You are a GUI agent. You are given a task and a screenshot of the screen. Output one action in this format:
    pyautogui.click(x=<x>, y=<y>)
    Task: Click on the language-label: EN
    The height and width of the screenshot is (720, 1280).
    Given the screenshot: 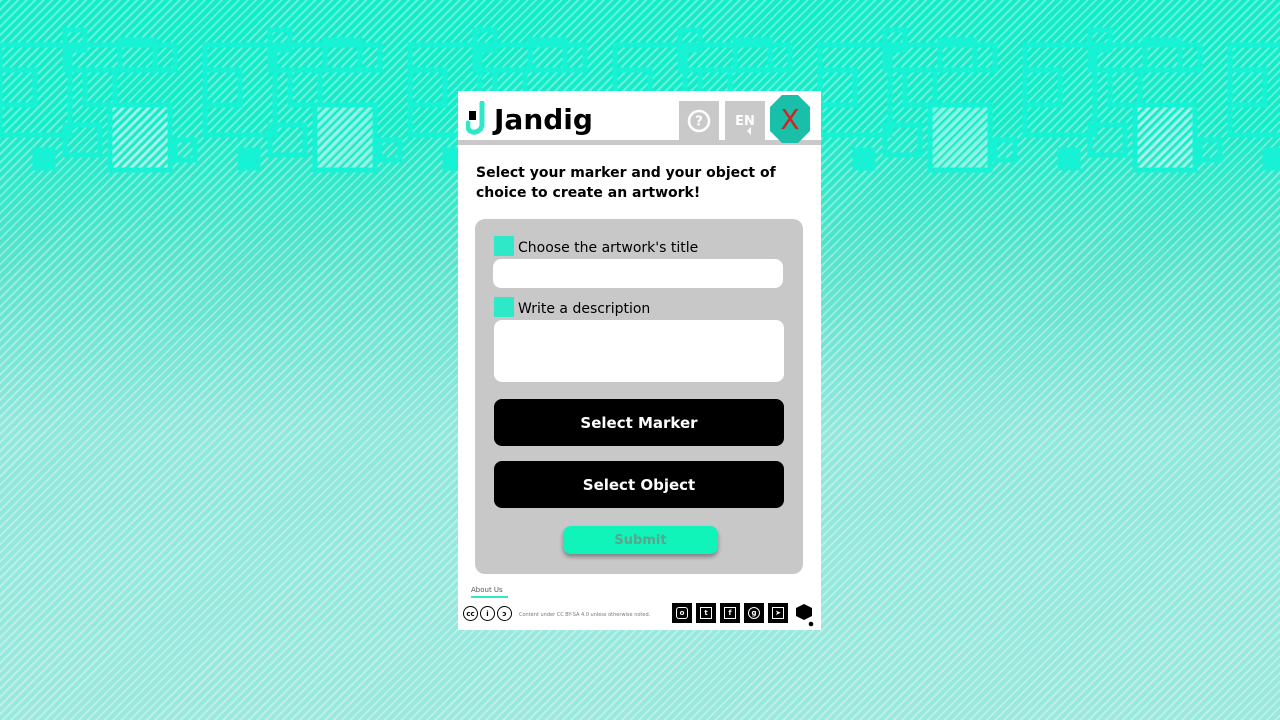 What is the action you would take?
    pyautogui.click(x=745, y=121)
    